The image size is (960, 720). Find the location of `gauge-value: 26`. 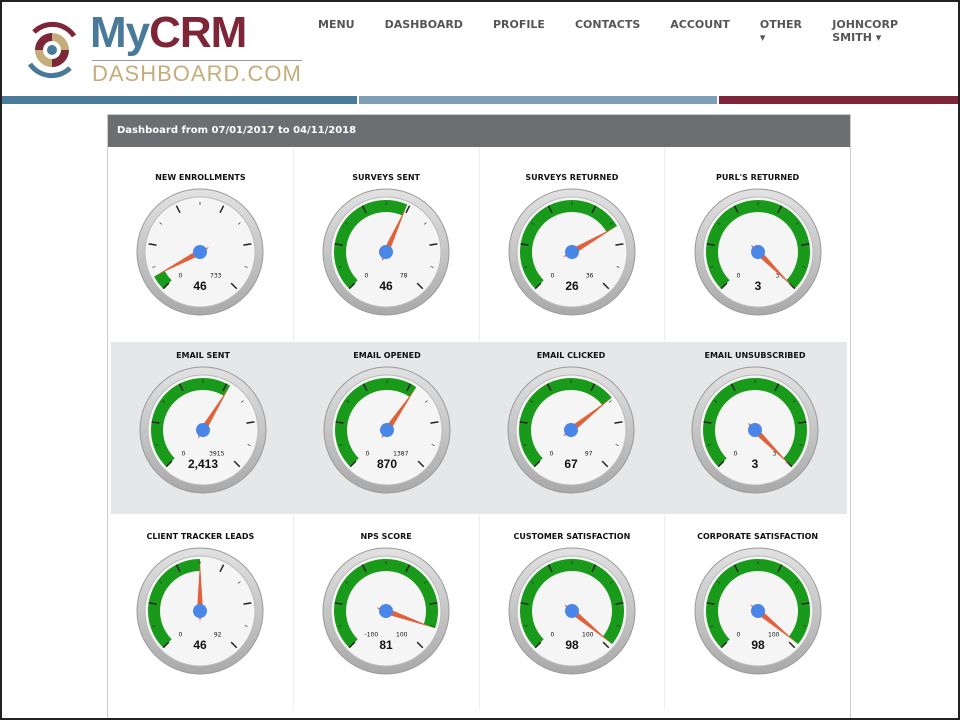

gauge-value: 26 is located at coordinates (572, 286).